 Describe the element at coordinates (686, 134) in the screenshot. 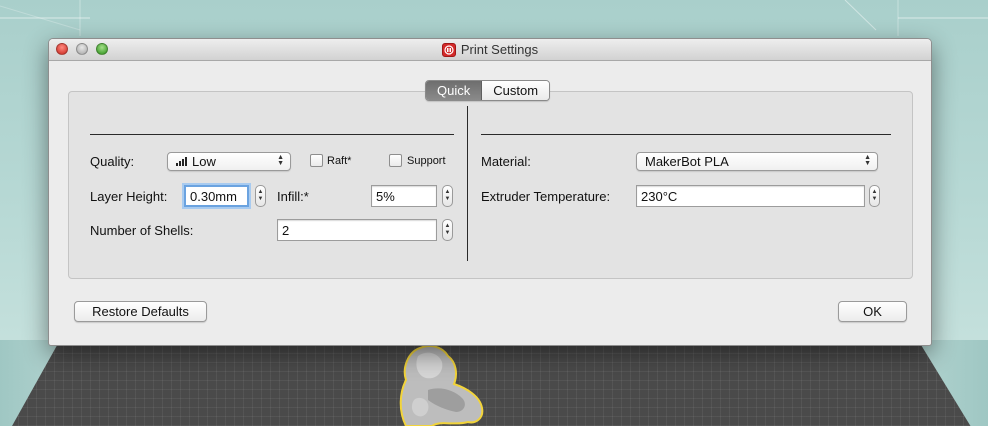

I see `right-section-divider` at that location.